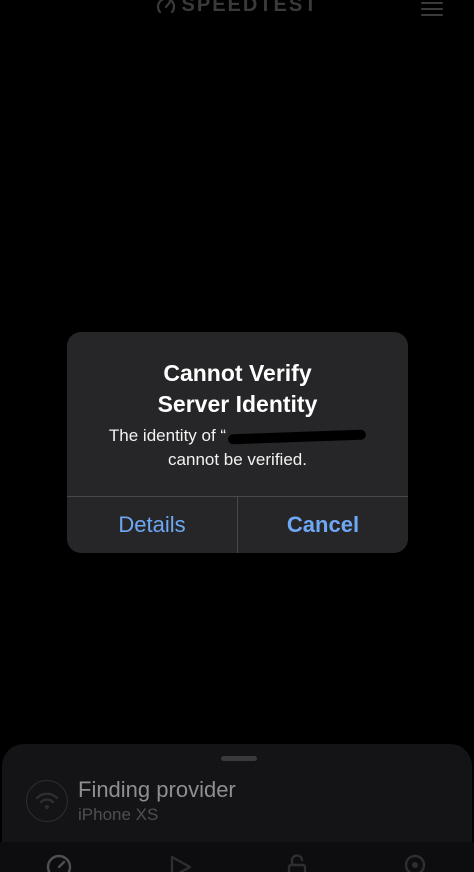  Describe the element at coordinates (59, 863) in the screenshot. I see `speed-gauge-icon` at that location.